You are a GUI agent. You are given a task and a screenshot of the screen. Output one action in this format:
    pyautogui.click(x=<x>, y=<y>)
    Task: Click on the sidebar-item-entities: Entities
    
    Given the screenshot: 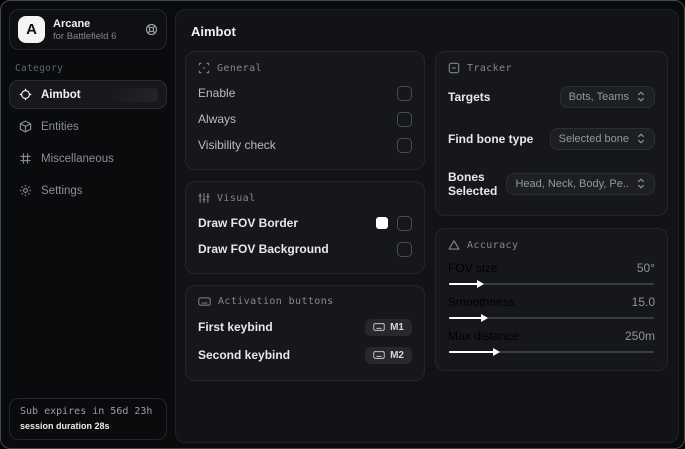 What is the action you would take?
    pyautogui.click(x=88, y=126)
    